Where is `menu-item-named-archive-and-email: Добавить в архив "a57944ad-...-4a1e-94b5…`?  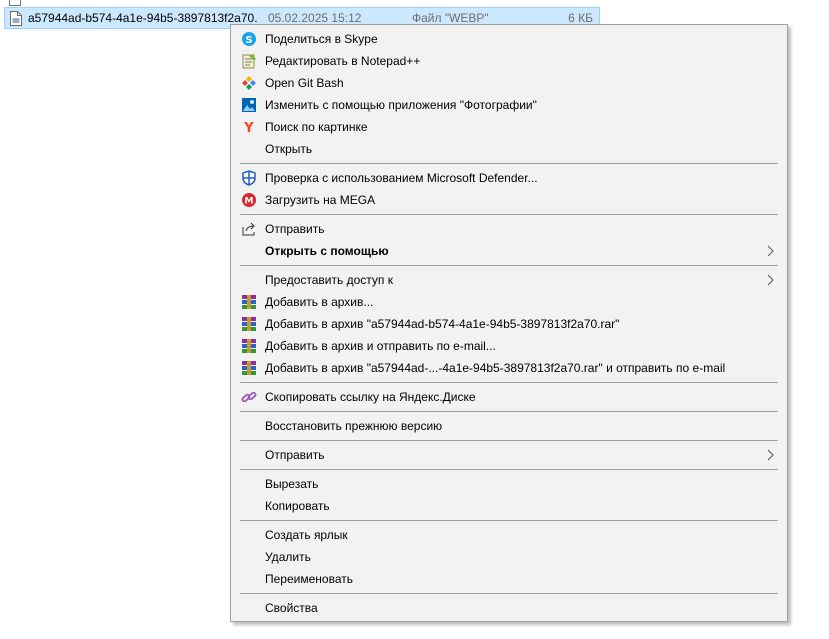 menu-item-named-archive-and-email: Добавить в архив "a57944ad-...-4a1e-94b5… is located at coordinates (509, 368).